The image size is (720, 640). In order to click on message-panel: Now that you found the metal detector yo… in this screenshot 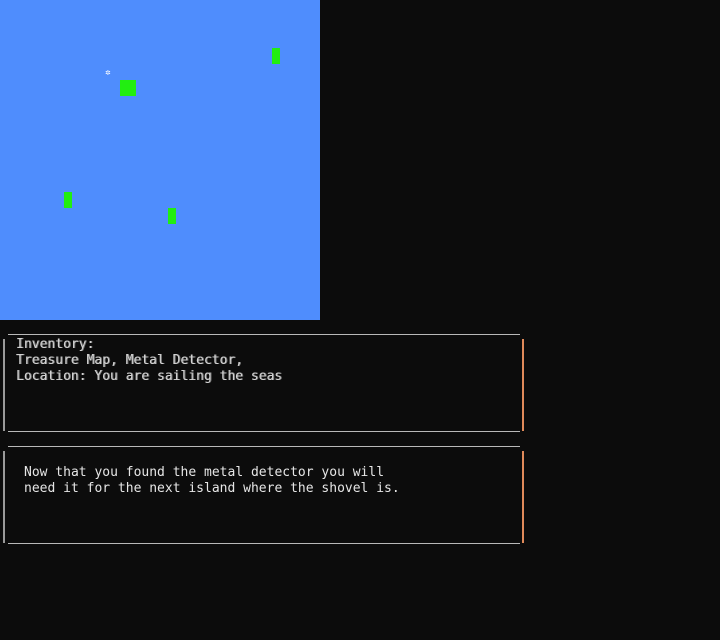, I will do `click(264, 494)`.